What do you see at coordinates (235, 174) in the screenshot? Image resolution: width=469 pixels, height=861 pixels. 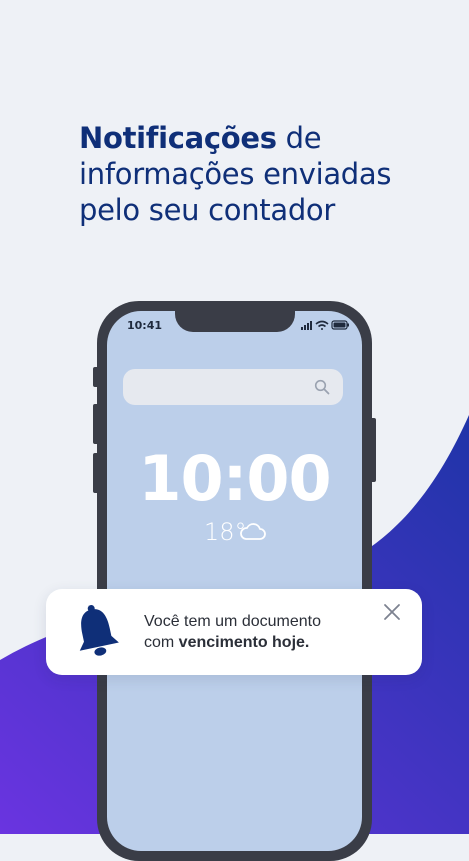 I see `headline-line2: informações enviadas` at bounding box center [235, 174].